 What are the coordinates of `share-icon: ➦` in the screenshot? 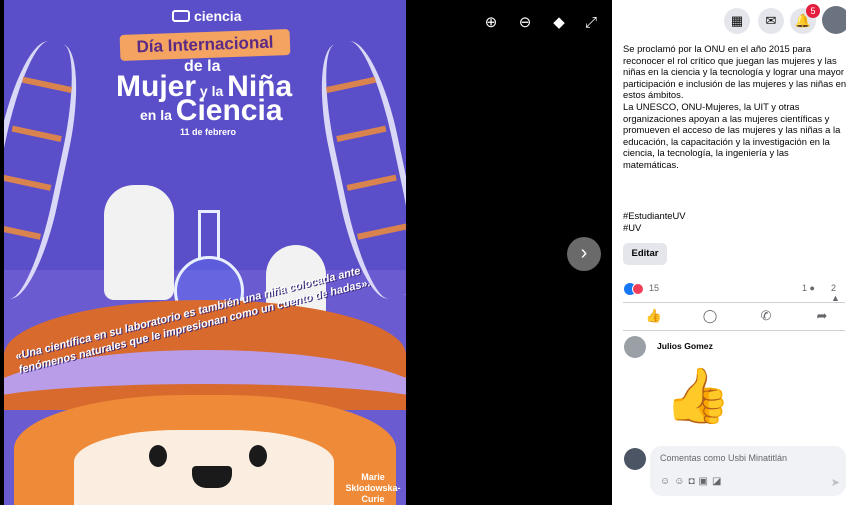 It's located at (822, 315).